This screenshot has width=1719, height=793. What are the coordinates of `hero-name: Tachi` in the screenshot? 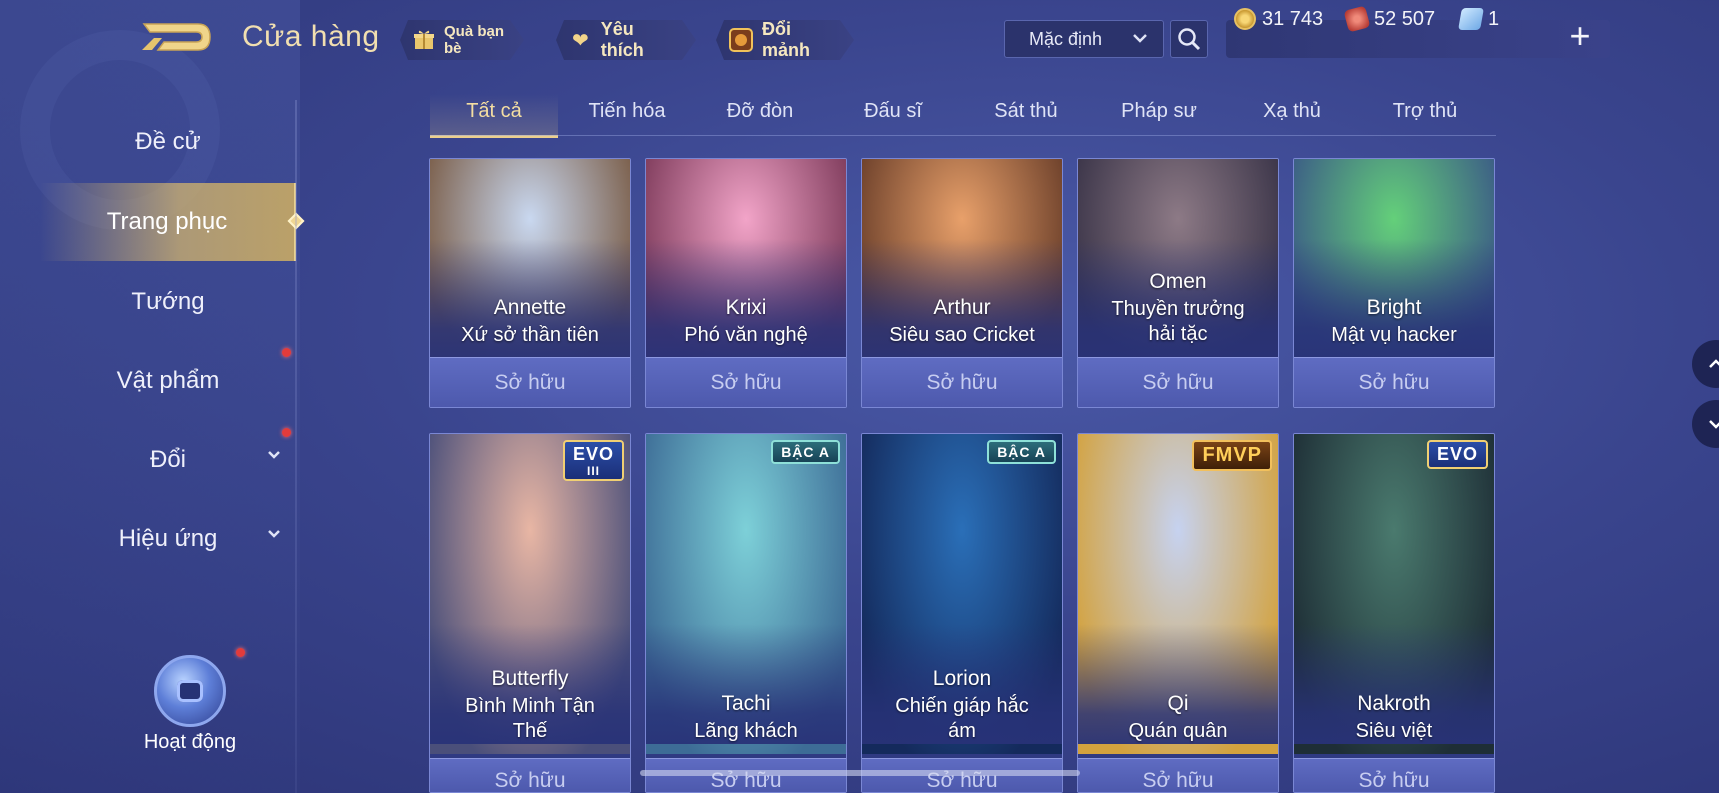 It's located at (746, 703).